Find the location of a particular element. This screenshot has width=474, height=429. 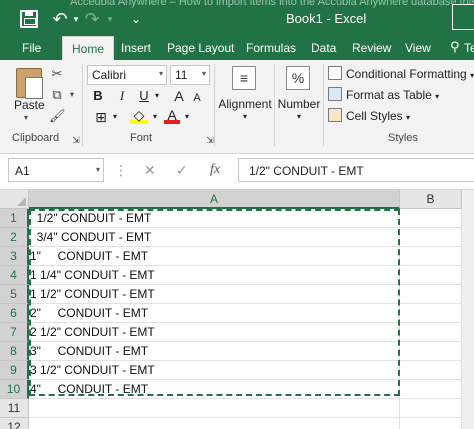

number-format-icon: % is located at coordinates (298, 78).